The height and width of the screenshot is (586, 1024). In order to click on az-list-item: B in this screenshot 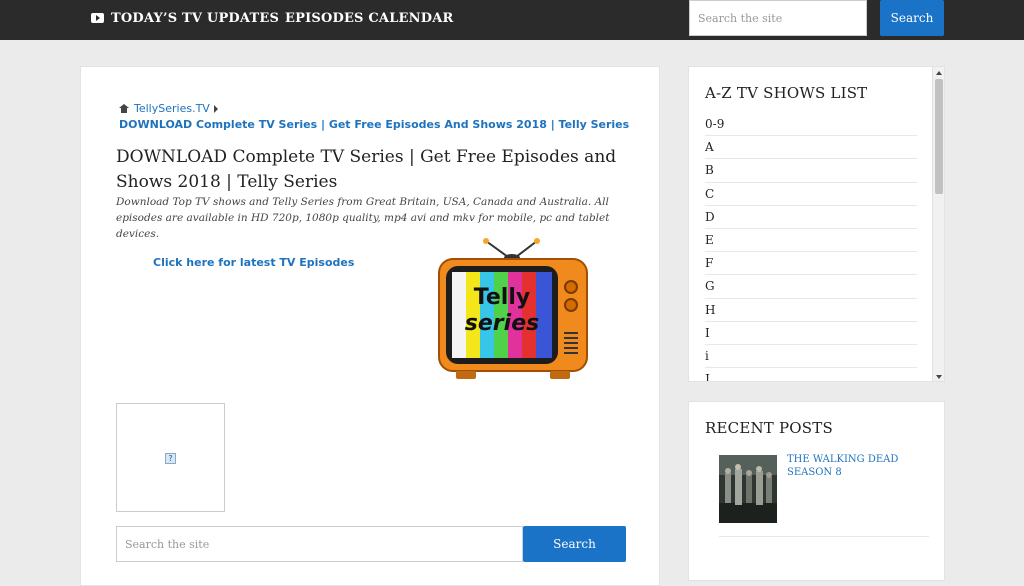, I will do `click(811, 171)`.